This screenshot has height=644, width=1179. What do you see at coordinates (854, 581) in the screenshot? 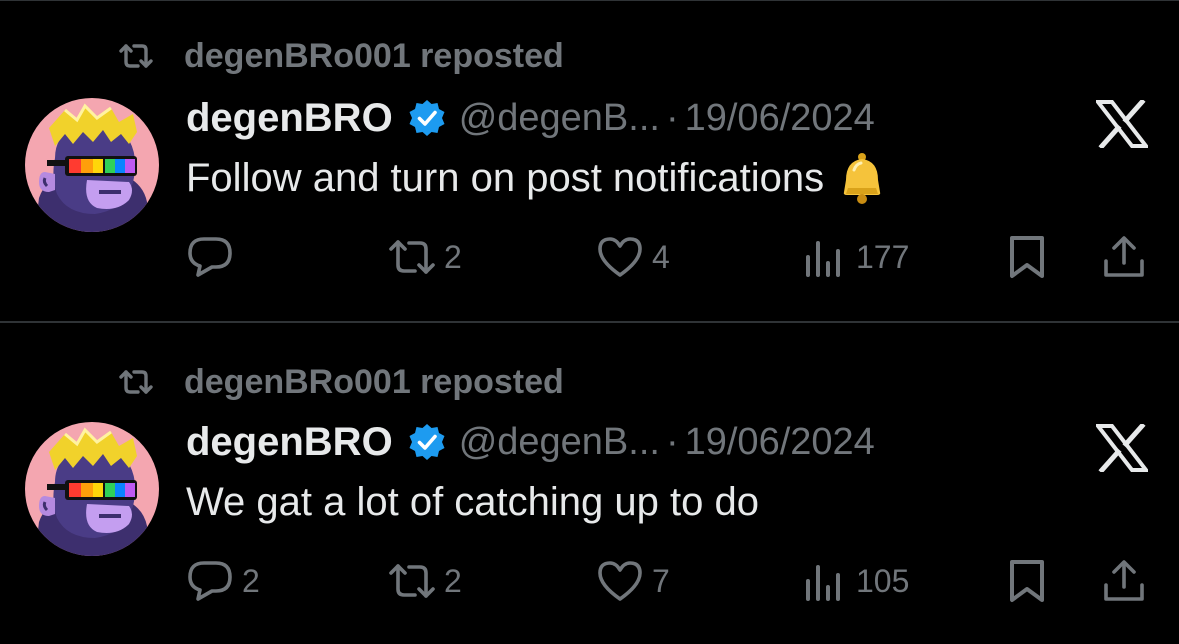
I see `views-button: 105` at bounding box center [854, 581].